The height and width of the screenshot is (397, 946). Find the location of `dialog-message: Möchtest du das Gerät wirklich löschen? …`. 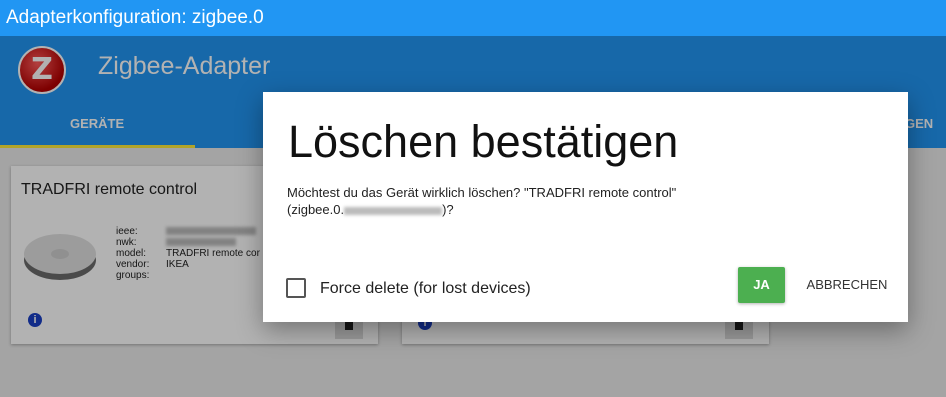

dialog-message: Möchtest du das Gerät wirklich löschen? … is located at coordinates (557, 201).